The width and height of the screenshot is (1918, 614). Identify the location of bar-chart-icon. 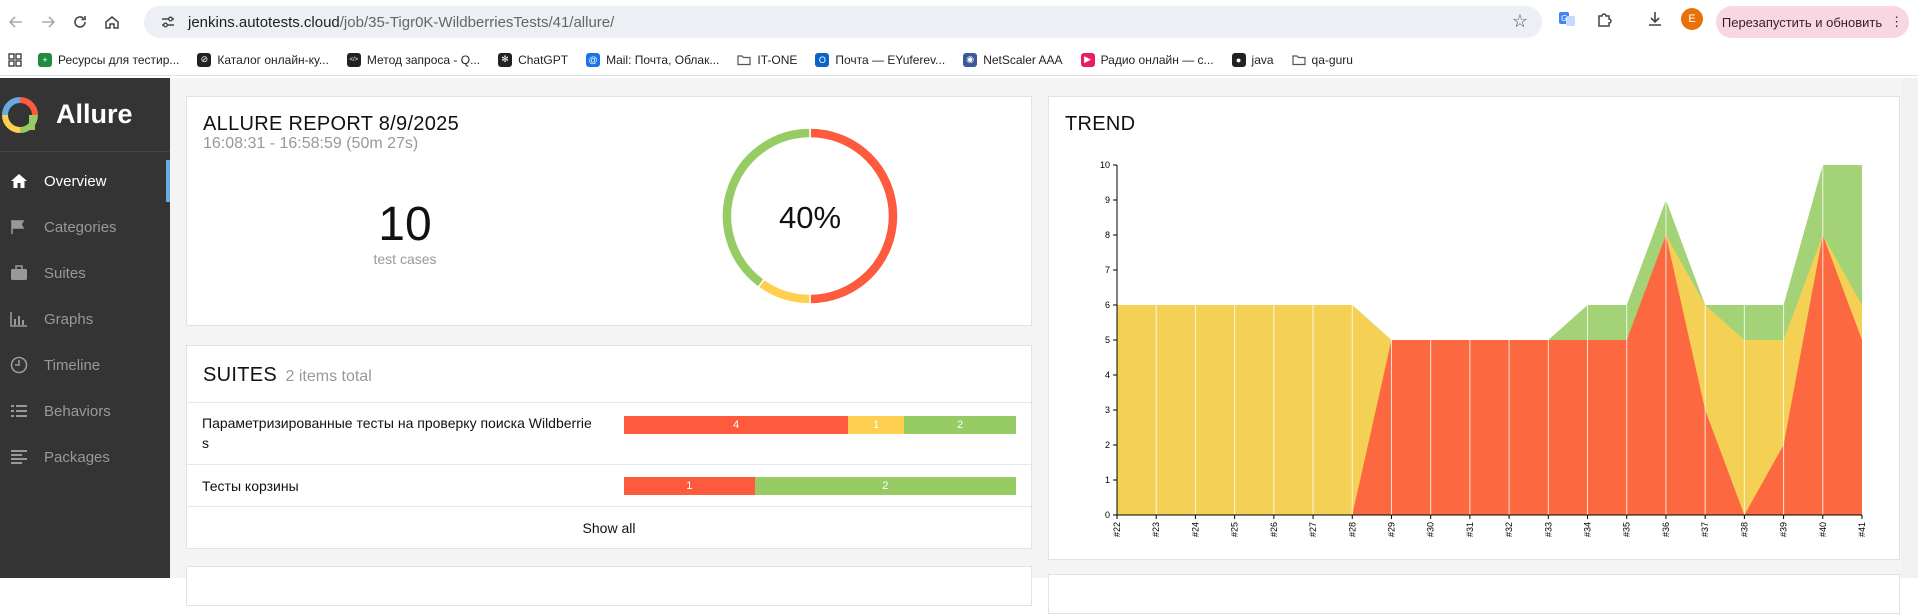
(19, 319).